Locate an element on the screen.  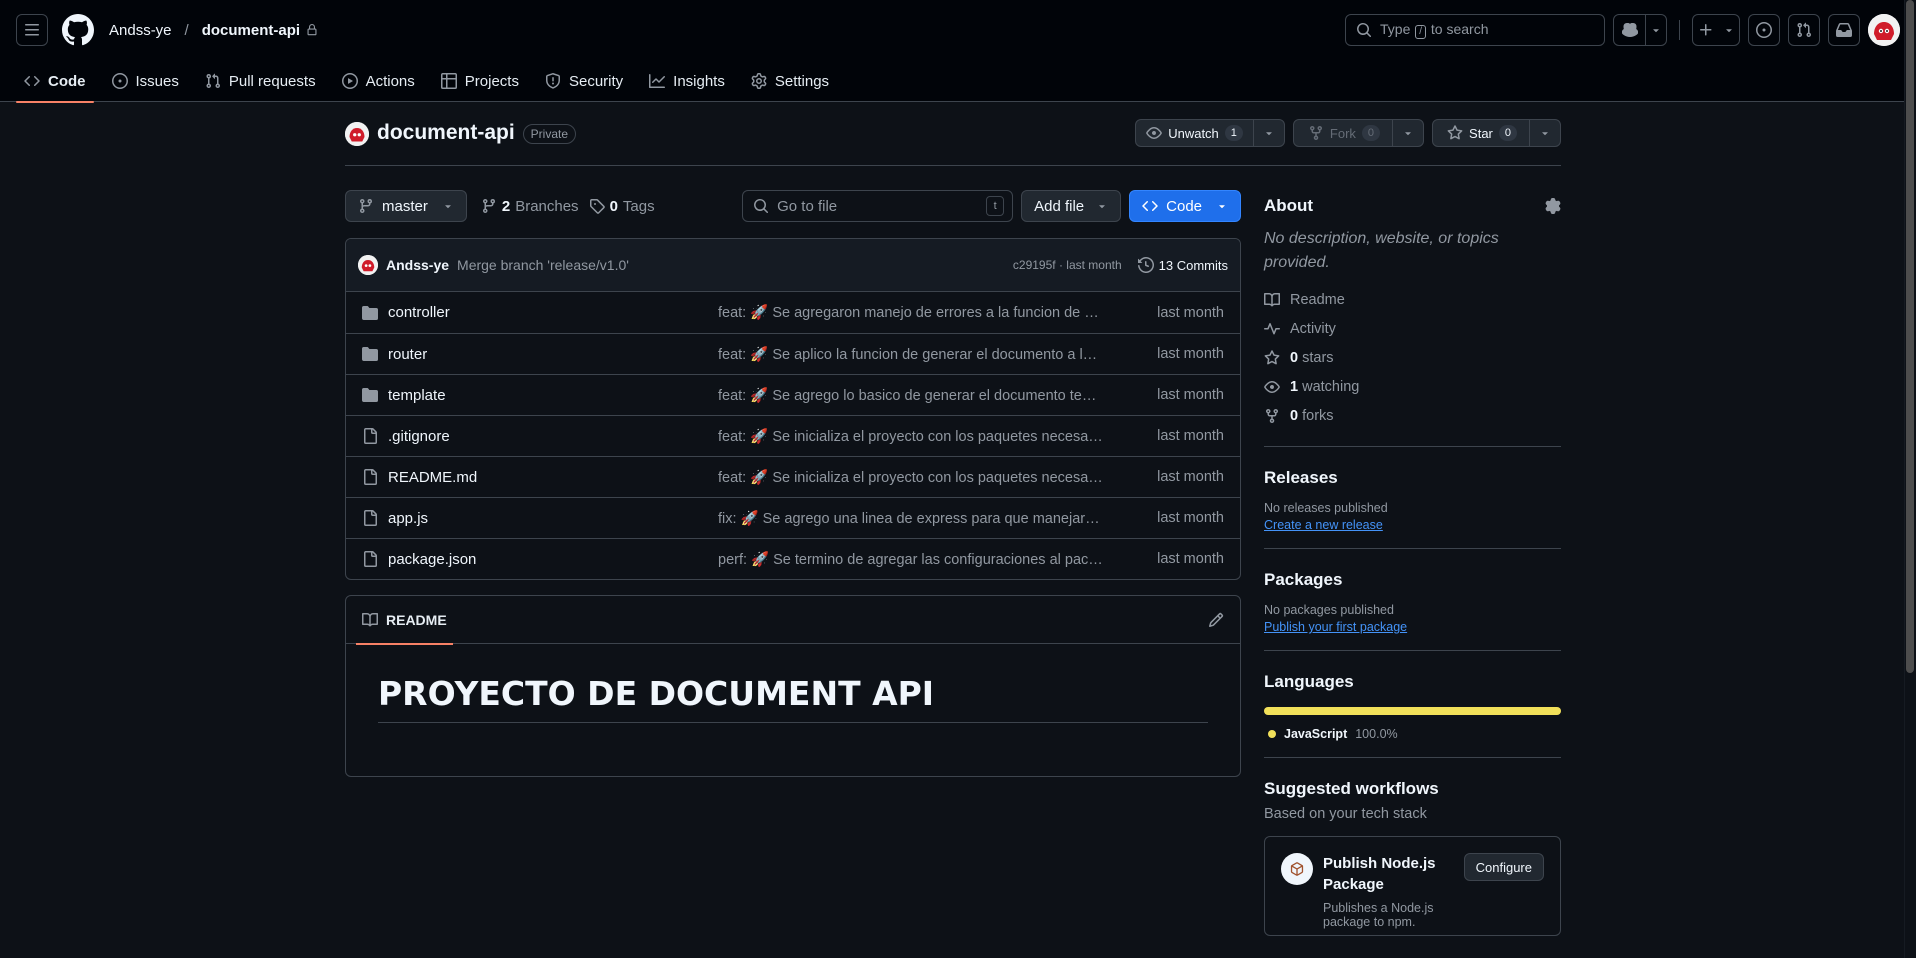
configure-button: Configure is located at coordinates (1503, 867).